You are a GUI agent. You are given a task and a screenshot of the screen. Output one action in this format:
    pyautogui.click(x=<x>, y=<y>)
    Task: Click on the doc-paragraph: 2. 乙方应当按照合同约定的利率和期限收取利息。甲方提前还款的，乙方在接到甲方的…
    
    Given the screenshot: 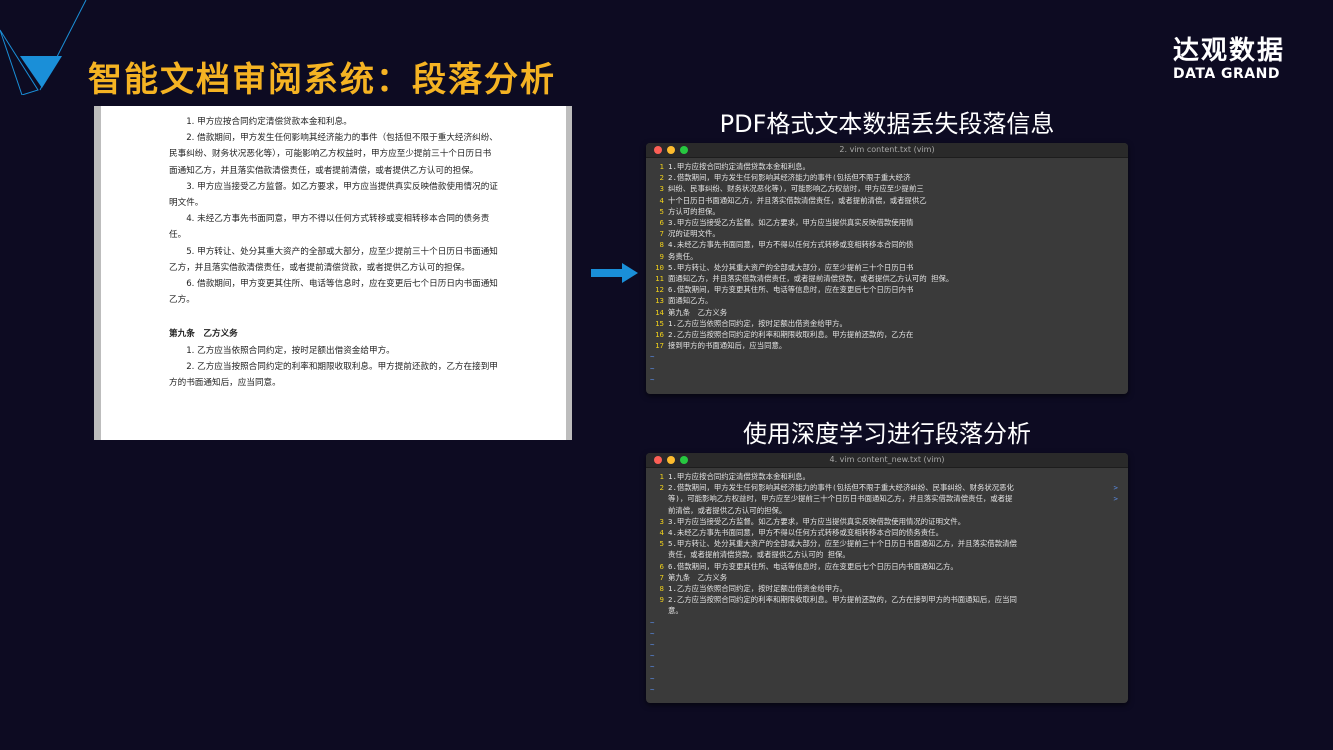 What is the action you would take?
    pyautogui.click(x=333, y=375)
    